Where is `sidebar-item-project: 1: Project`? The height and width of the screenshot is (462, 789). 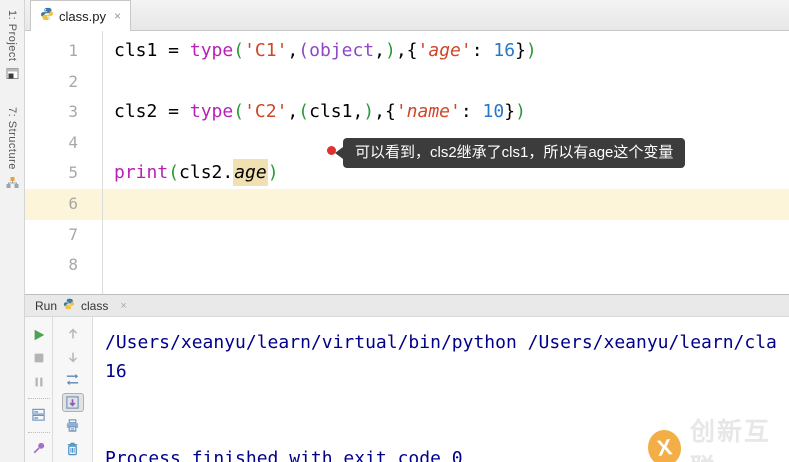 sidebar-item-project: 1: Project is located at coordinates (12, 47).